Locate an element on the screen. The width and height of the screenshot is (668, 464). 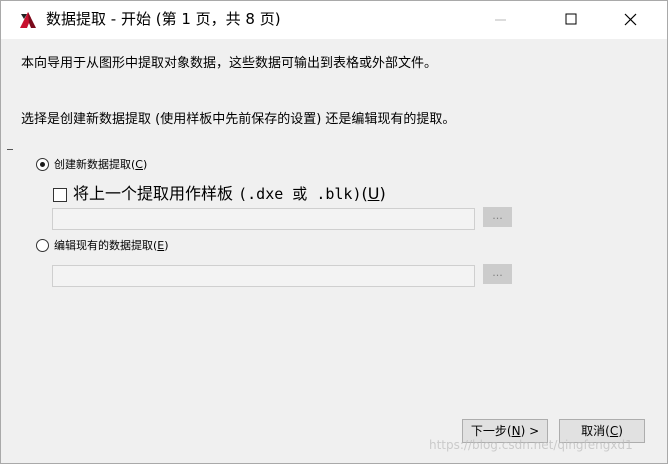
create-new-radio is located at coordinates (42, 164).